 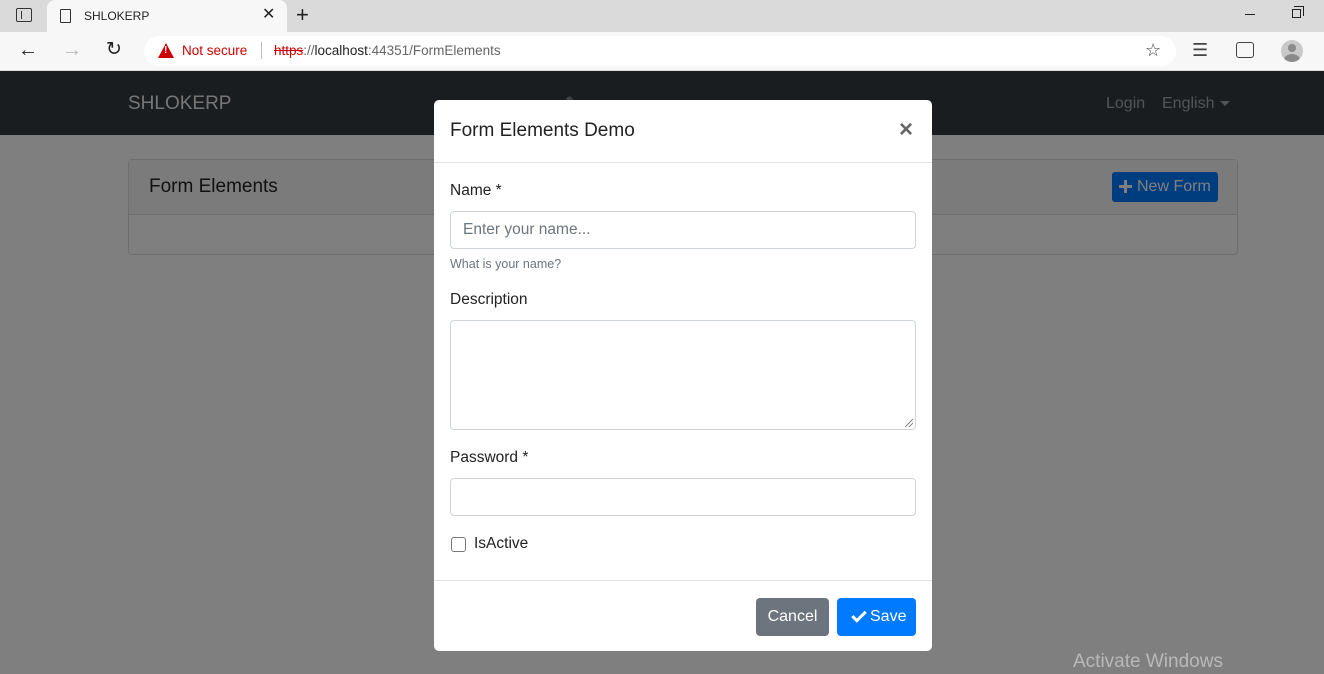 I want to click on tab-close-icon: ✕, so click(x=268, y=15).